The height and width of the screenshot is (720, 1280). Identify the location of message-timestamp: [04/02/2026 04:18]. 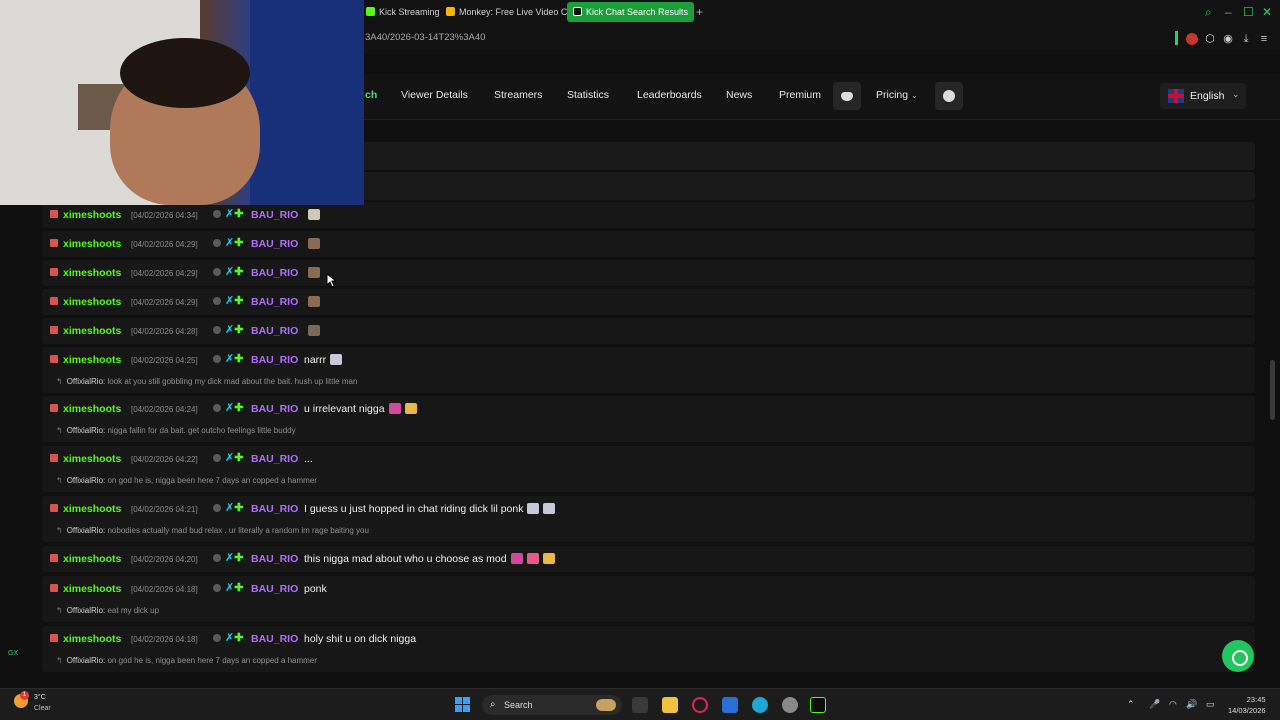
(164, 639).